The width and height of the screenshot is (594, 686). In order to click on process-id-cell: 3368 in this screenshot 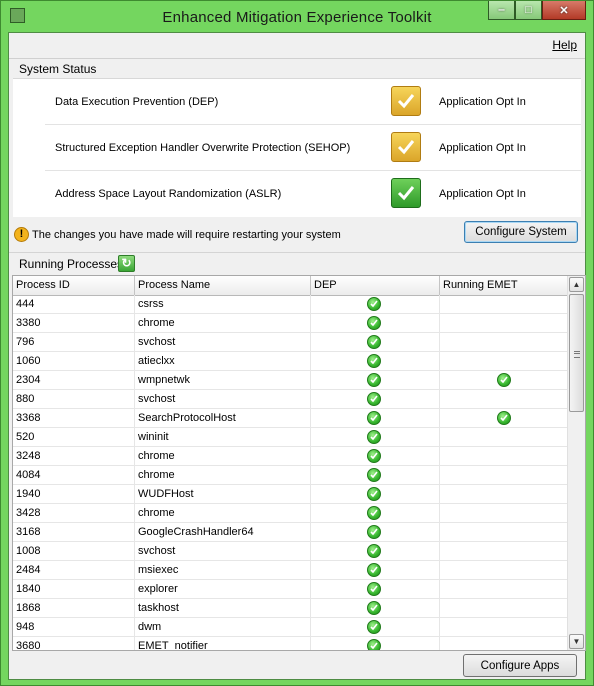, I will do `click(74, 418)`.